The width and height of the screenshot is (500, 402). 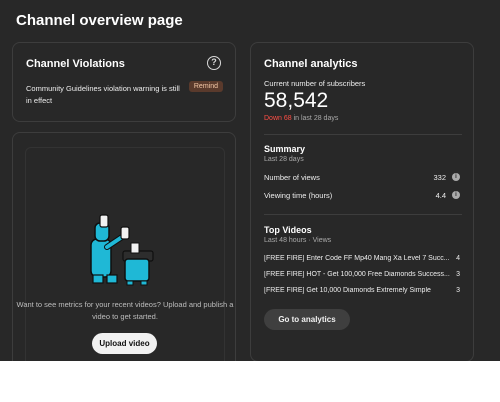 I want to click on go-to-analytics-button: Go to analytics, so click(x=307, y=319).